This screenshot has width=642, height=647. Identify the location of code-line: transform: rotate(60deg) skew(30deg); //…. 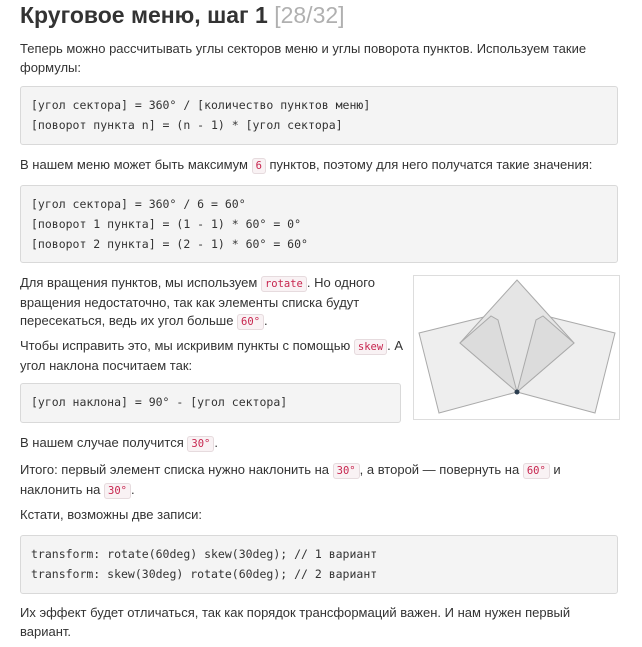
(204, 554).